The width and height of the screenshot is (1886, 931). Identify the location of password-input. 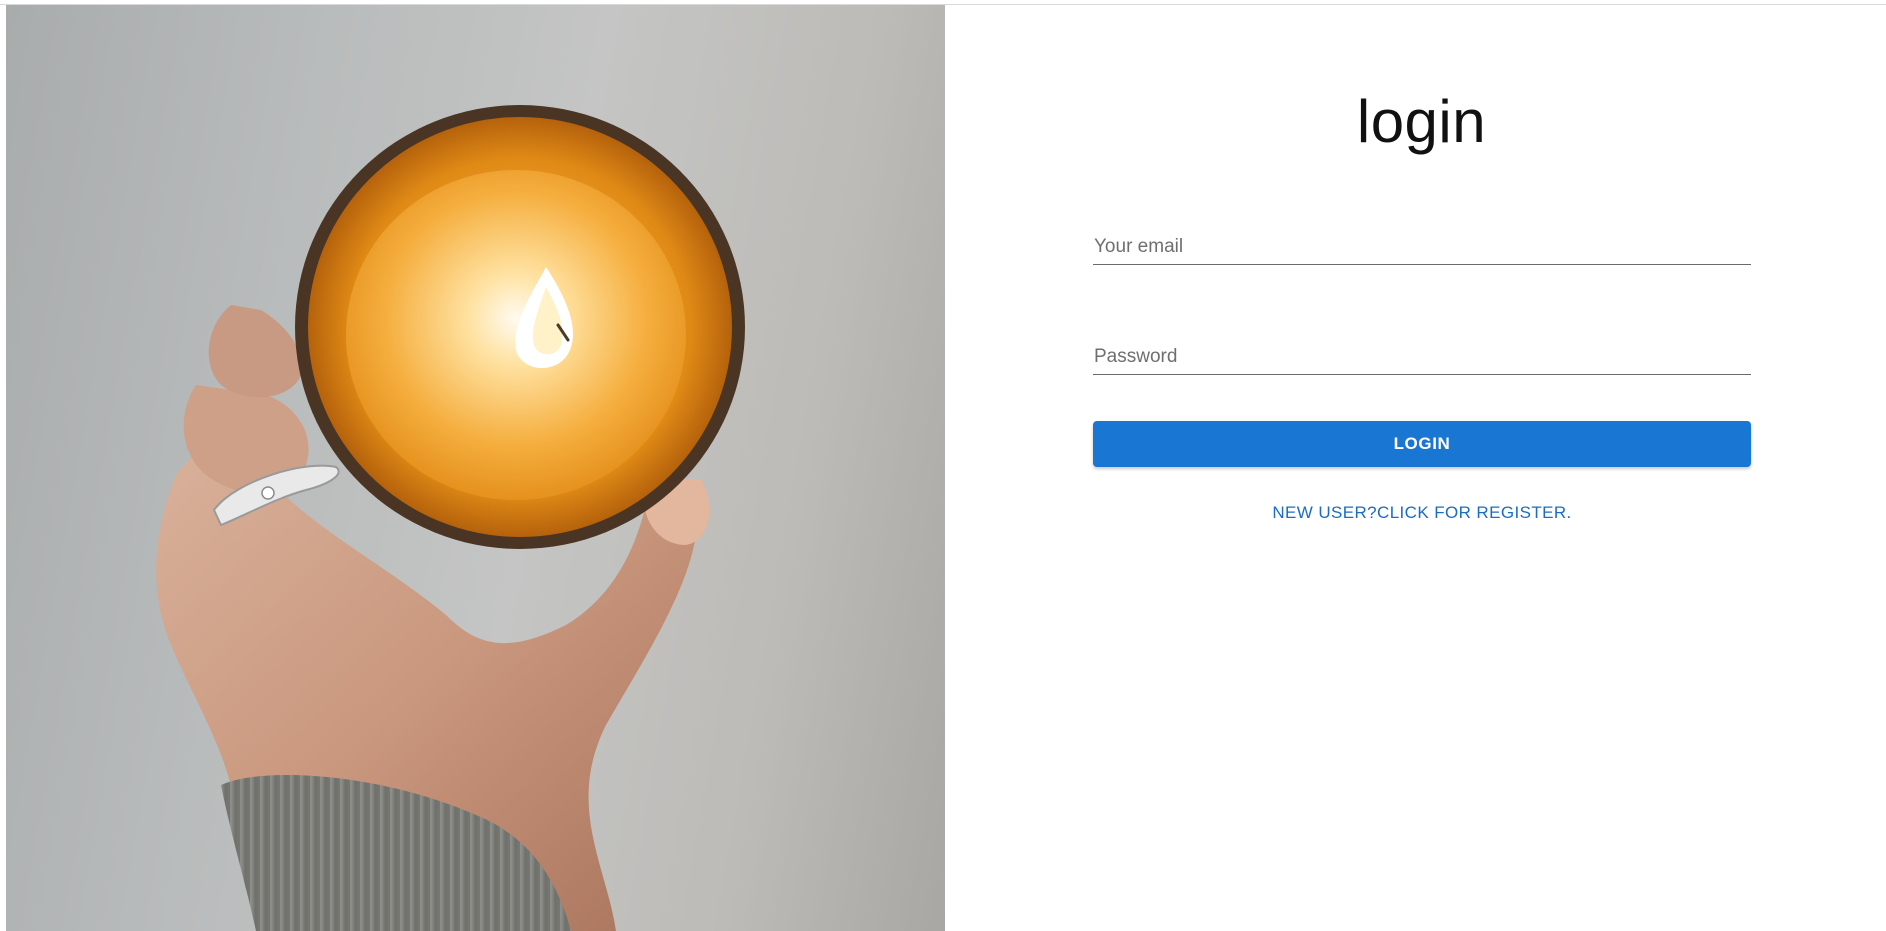
(1422, 357).